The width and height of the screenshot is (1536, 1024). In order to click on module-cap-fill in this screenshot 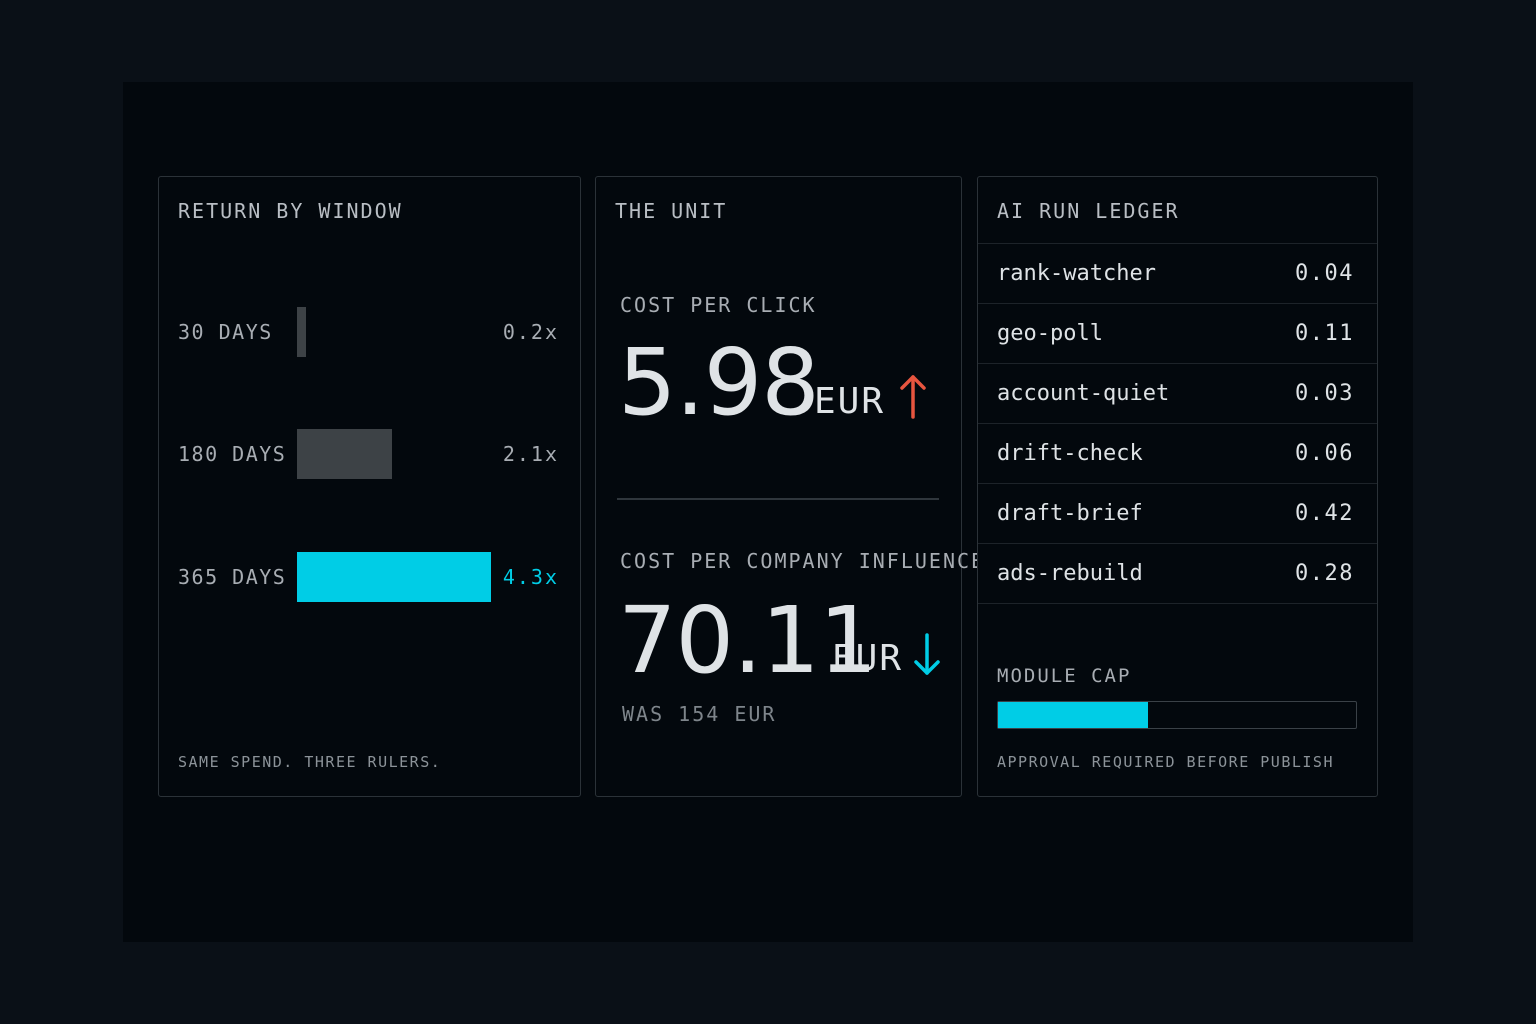, I will do `click(1073, 715)`.